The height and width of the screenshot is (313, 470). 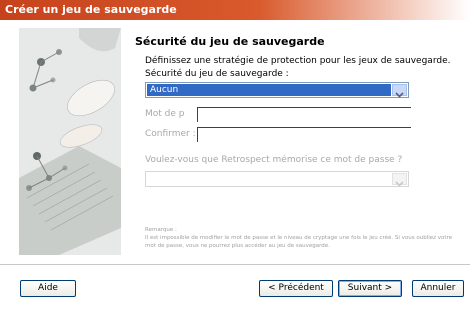 I want to click on security-select: Aucun, so click(x=277, y=90).